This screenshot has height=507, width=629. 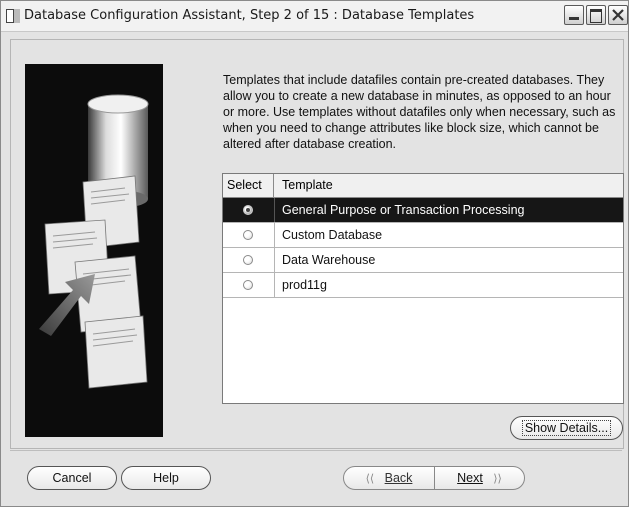 I want to click on chevron-right-icon: ⟩⟩, so click(x=497, y=479).